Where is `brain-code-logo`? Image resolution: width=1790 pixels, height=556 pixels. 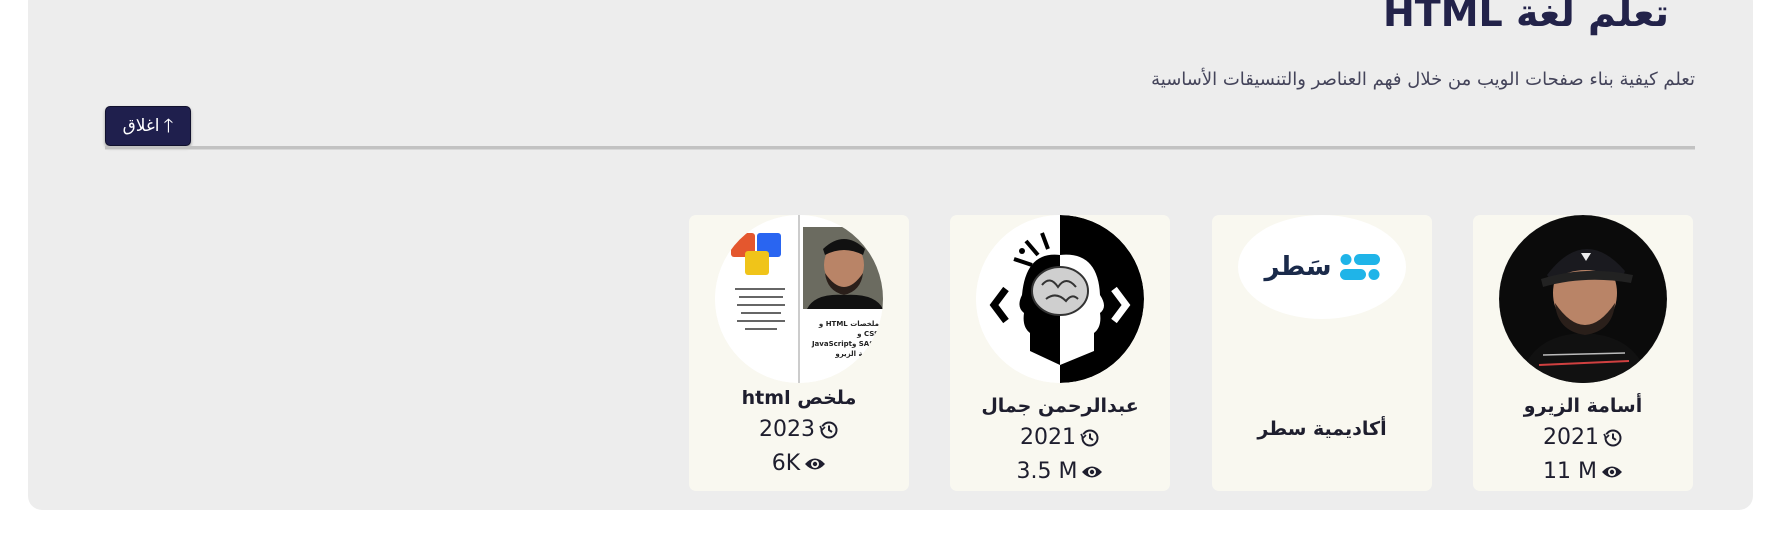
brain-code-logo is located at coordinates (1060, 299).